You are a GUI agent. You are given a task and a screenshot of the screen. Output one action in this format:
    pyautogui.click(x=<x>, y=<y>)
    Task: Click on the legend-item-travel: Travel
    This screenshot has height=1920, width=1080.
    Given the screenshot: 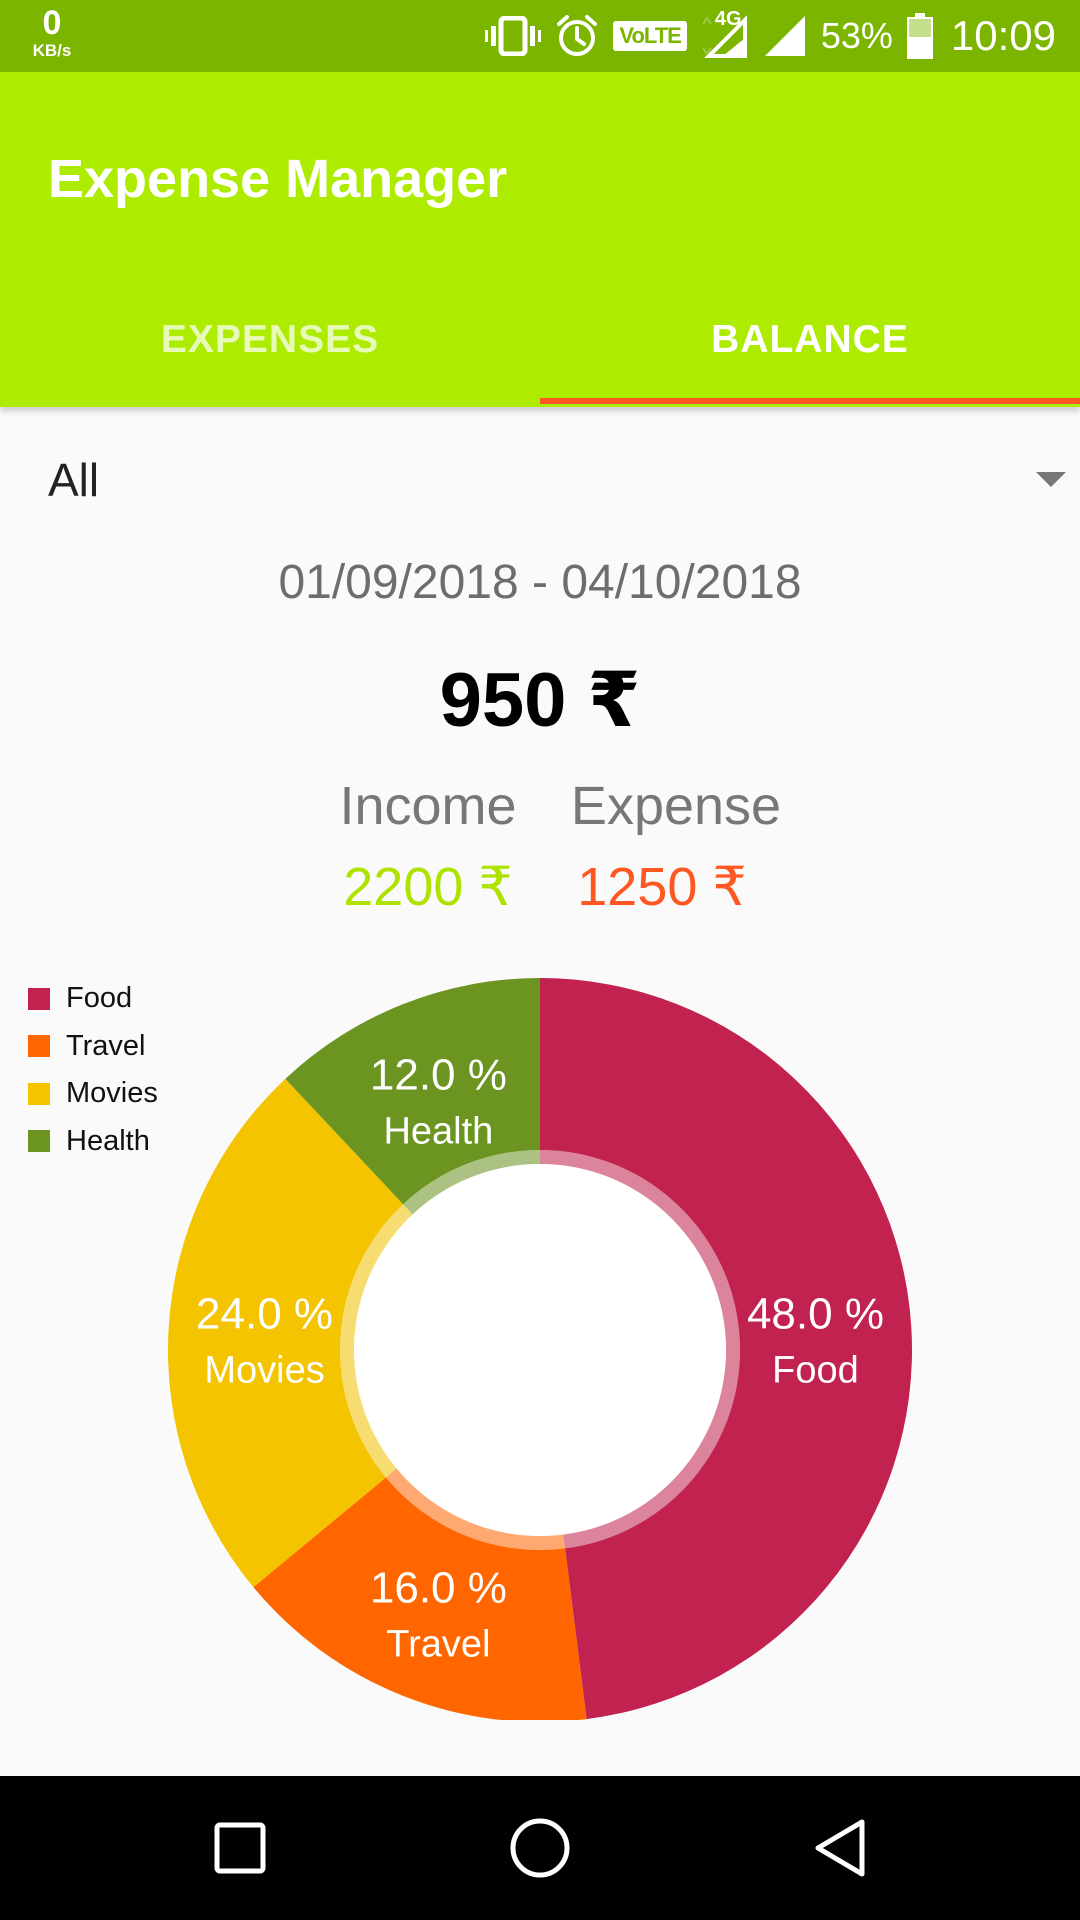 What is the action you would take?
    pyautogui.click(x=93, y=1047)
    